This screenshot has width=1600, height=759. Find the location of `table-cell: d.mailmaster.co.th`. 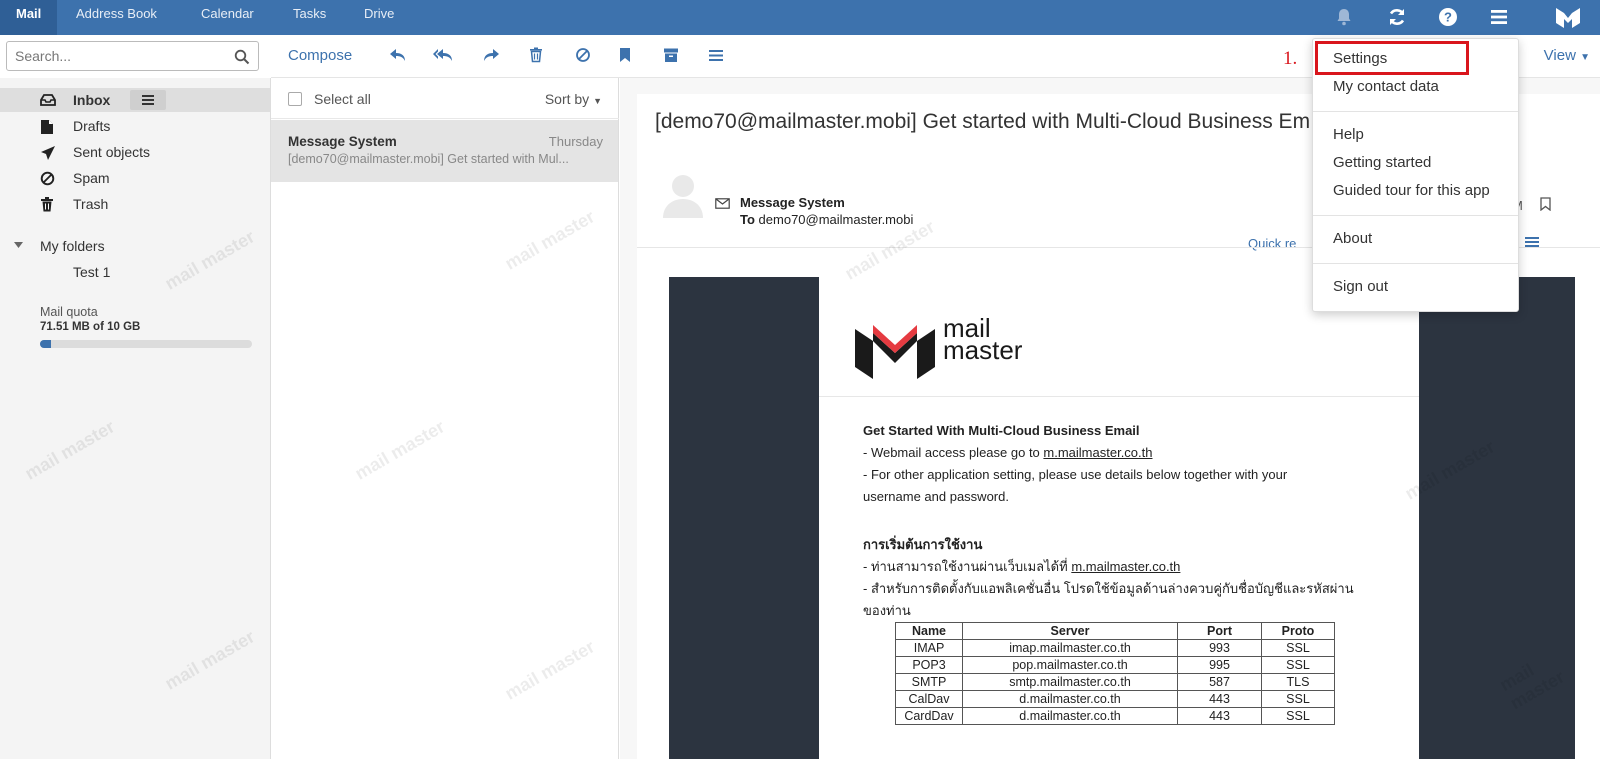

table-cell: d.mailmaster.co.th is located at coordinates (1070, 716).